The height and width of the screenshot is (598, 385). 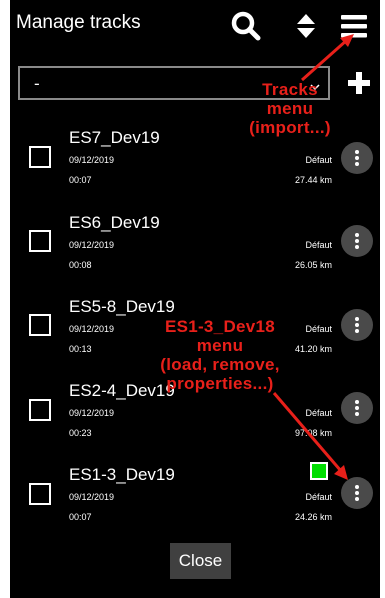 What do you see at coordinates (122, 306) in the screenshot?
I see `track-name: ES5-8_Dev19` at bounding box center [122, 306].